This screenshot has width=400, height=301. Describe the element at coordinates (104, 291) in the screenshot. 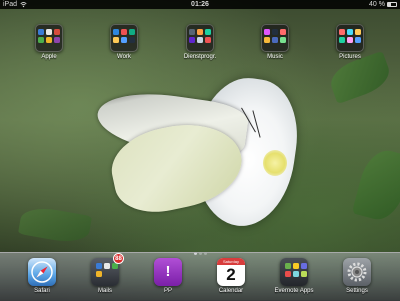

I see `dock-label: Mails` at that location.